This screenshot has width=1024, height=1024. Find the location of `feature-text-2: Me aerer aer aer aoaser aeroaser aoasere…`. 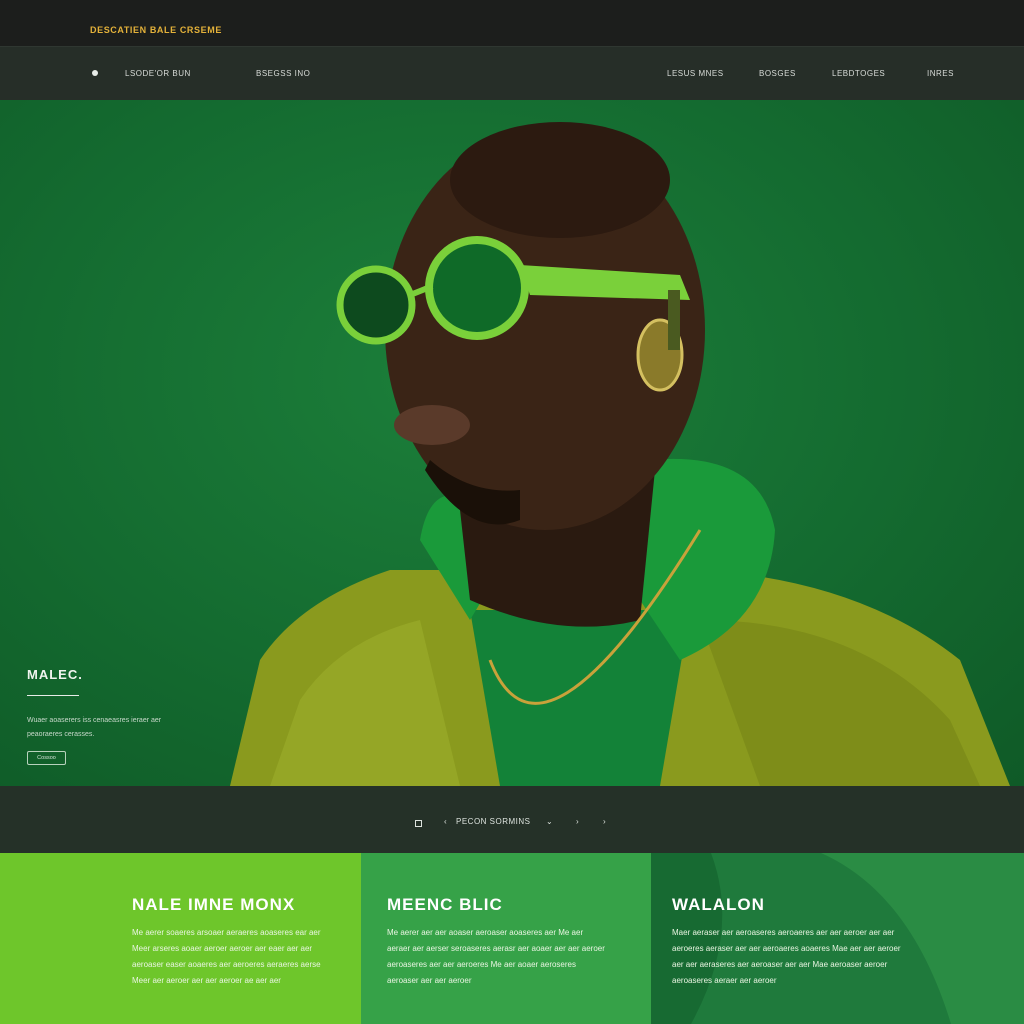

feature-text-2: Me aerer aer aer aoaser aeroaser aoasere… is located at coordinates (496, 956).